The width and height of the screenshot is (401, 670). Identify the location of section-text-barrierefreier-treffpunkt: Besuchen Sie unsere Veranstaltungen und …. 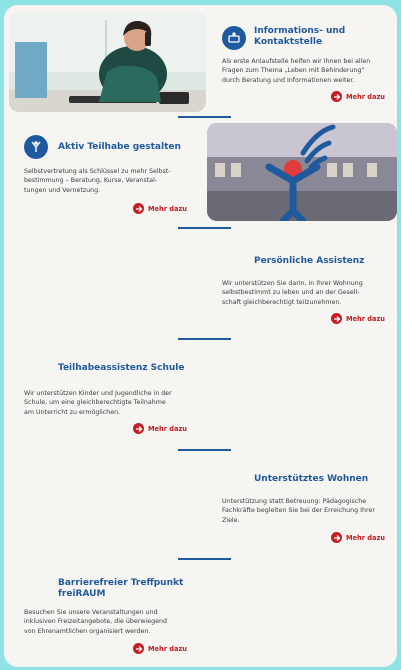
(96, 622).